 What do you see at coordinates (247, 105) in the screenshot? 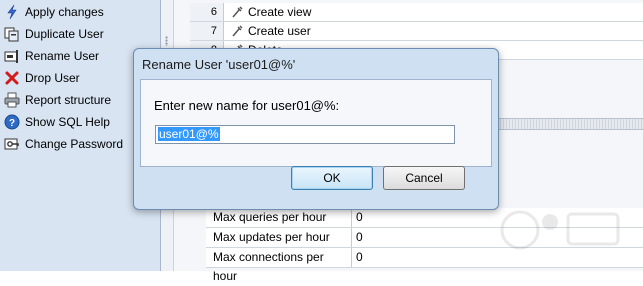
I see `rename-prompt: Enter new name for user01@%:` at bounding box center [247, 105].